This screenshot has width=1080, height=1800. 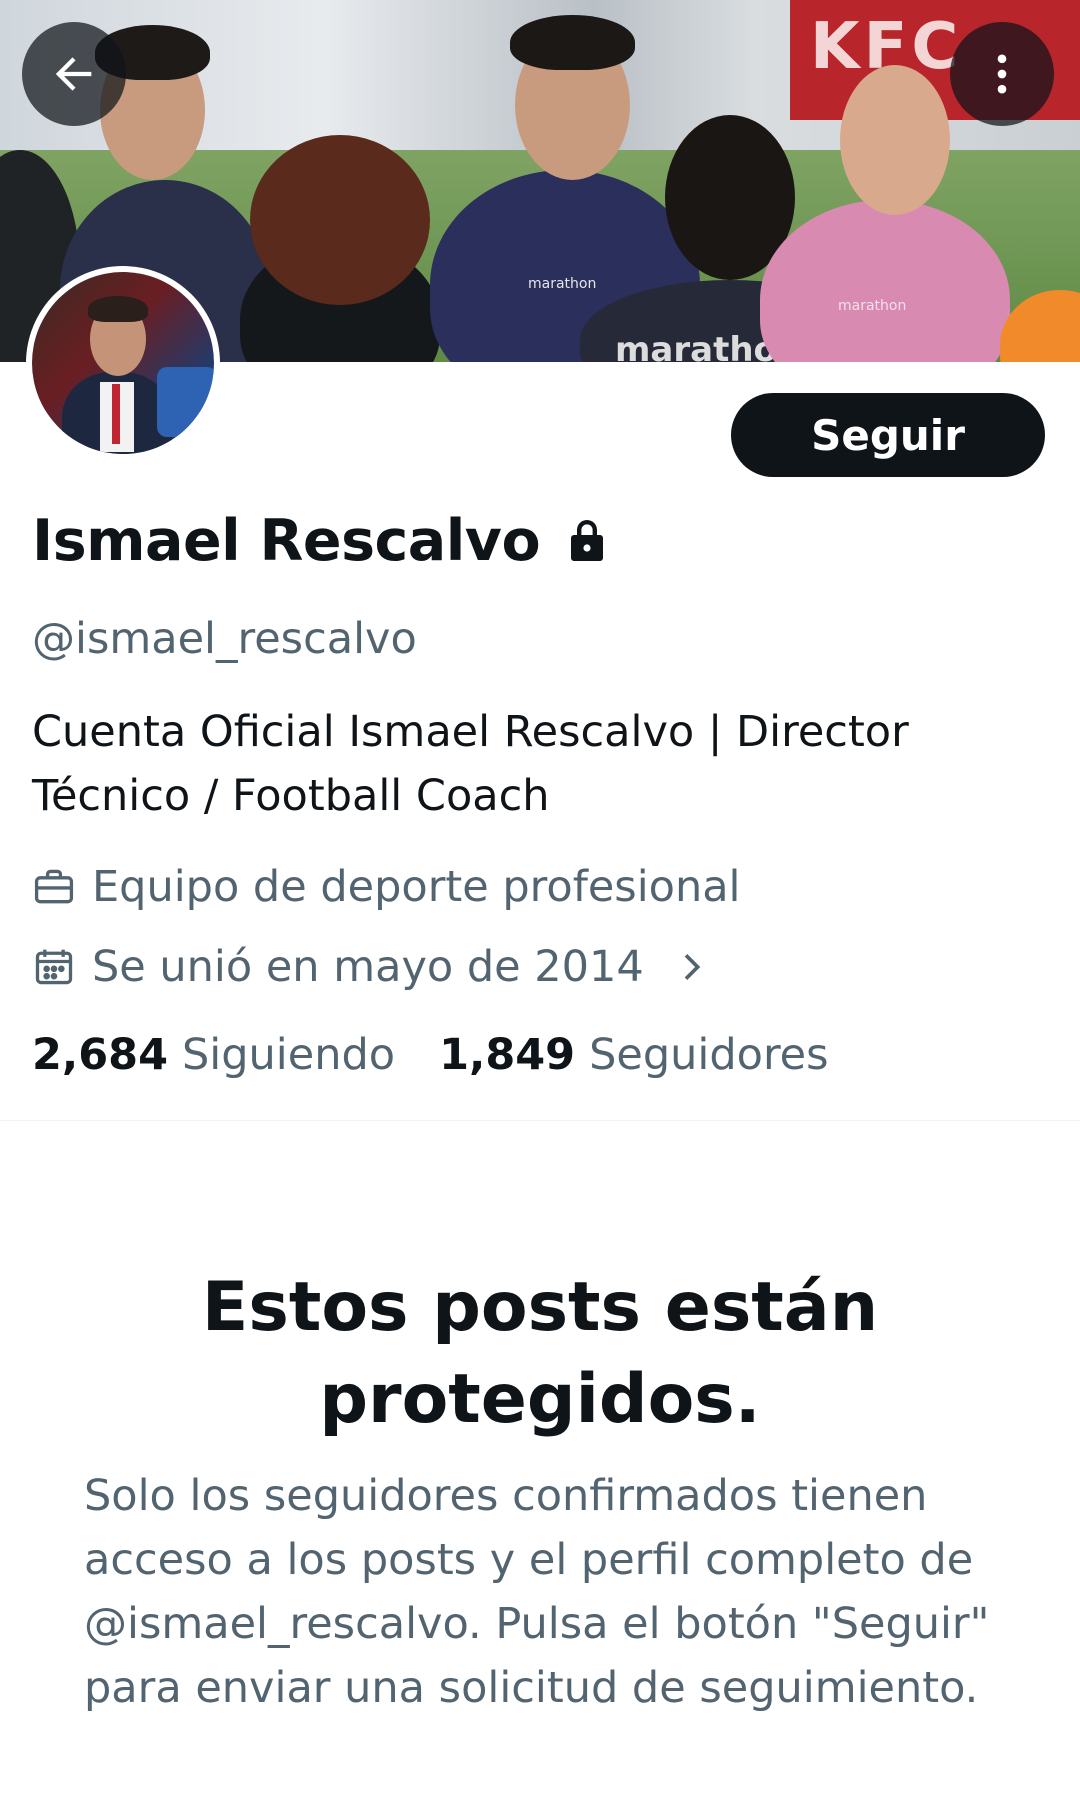 What do you see at coordinates (289, 1055) in the screenshot?
I see `following-label: Siguiendo` at bounding box center [289, 1055].